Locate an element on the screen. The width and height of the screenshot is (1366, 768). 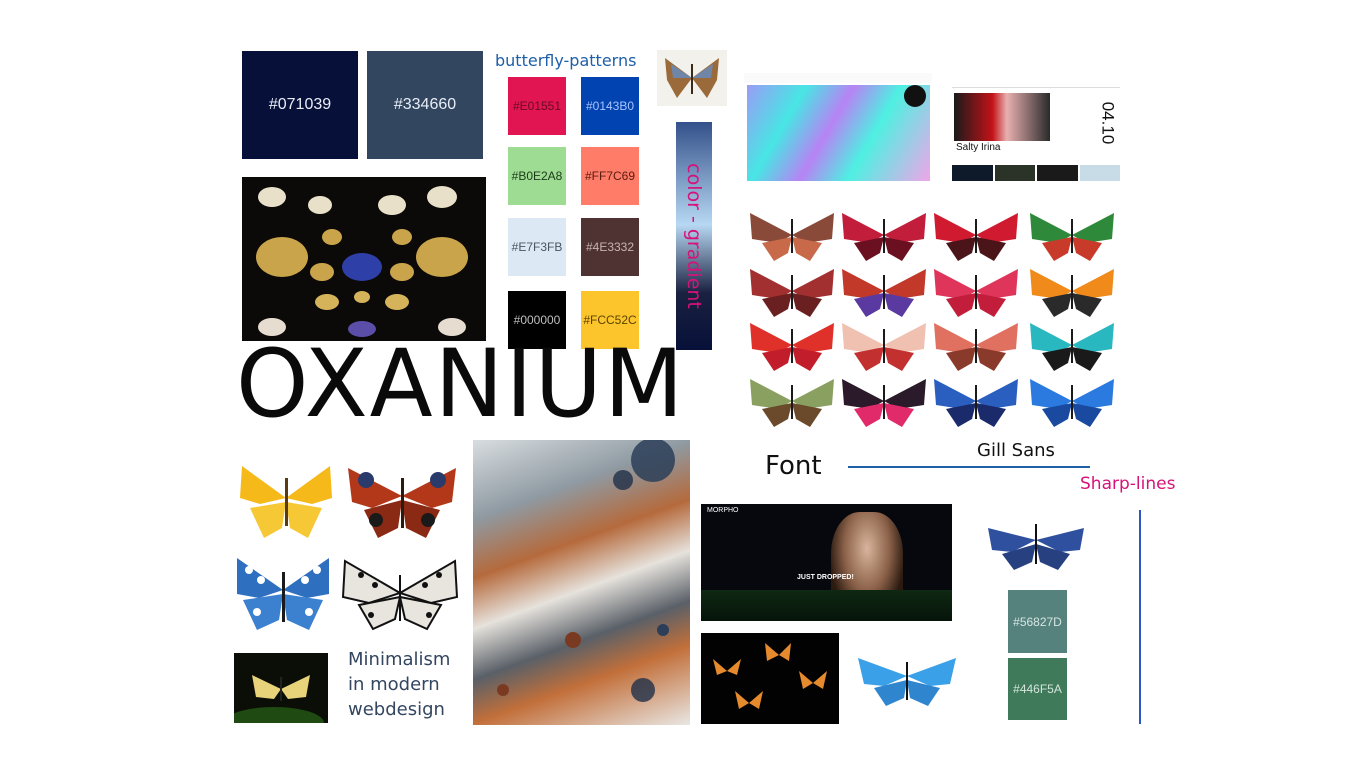
swatch-e01551-label: #E01551 is located at coordinates (537, 106).